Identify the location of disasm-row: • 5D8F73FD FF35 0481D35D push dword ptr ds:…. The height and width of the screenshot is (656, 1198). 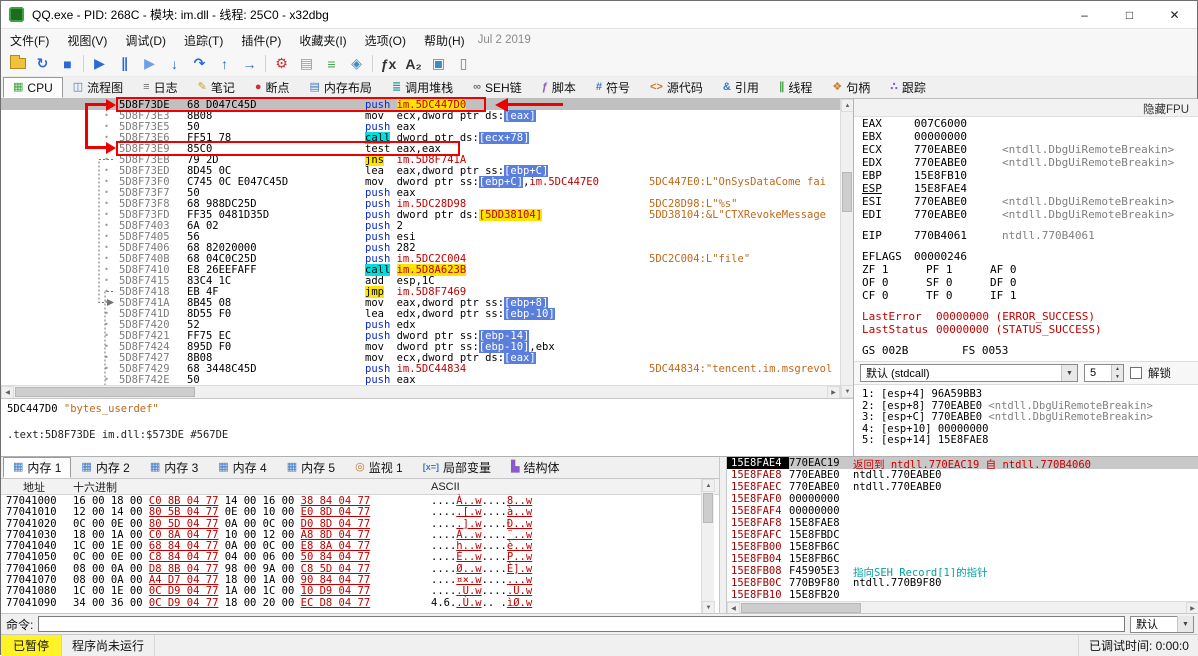
(420, 215).